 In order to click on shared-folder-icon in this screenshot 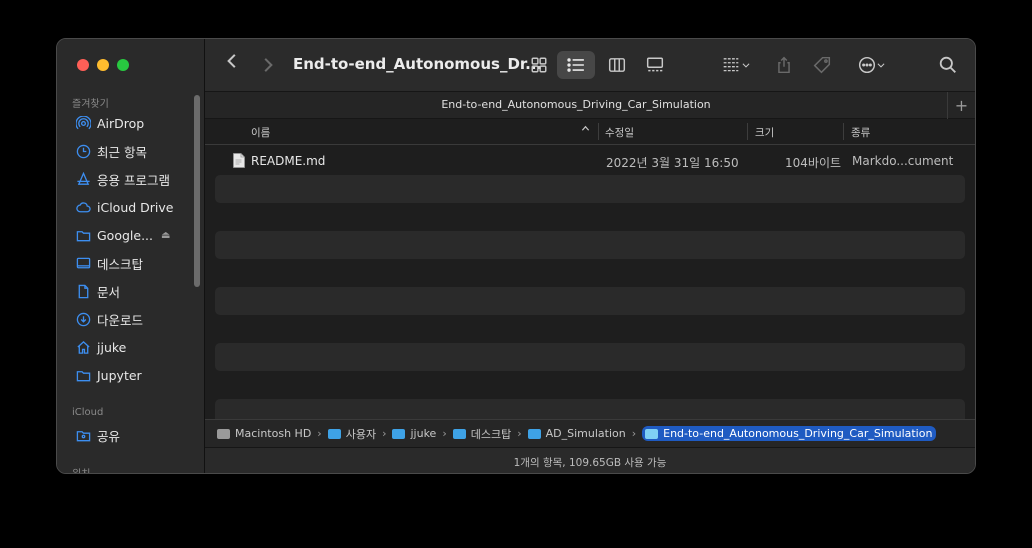, I will do `click(83, 435)`.